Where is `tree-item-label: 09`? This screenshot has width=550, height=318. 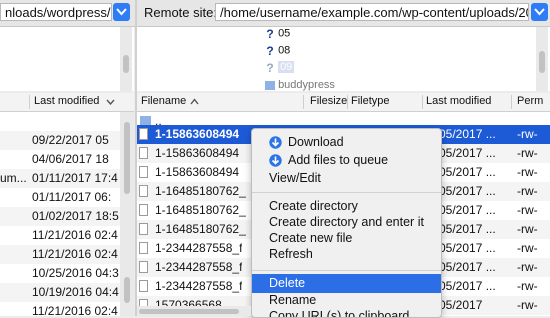 tree-item-label: 09 is located at coordinates (286, 67).